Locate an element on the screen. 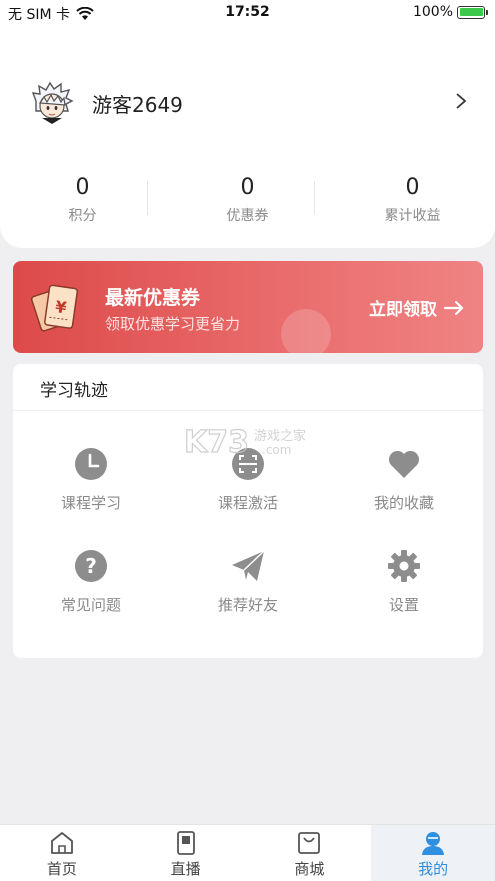 The image size is (495, 881). chevron-right-icon is located at coordinates (461, 101).